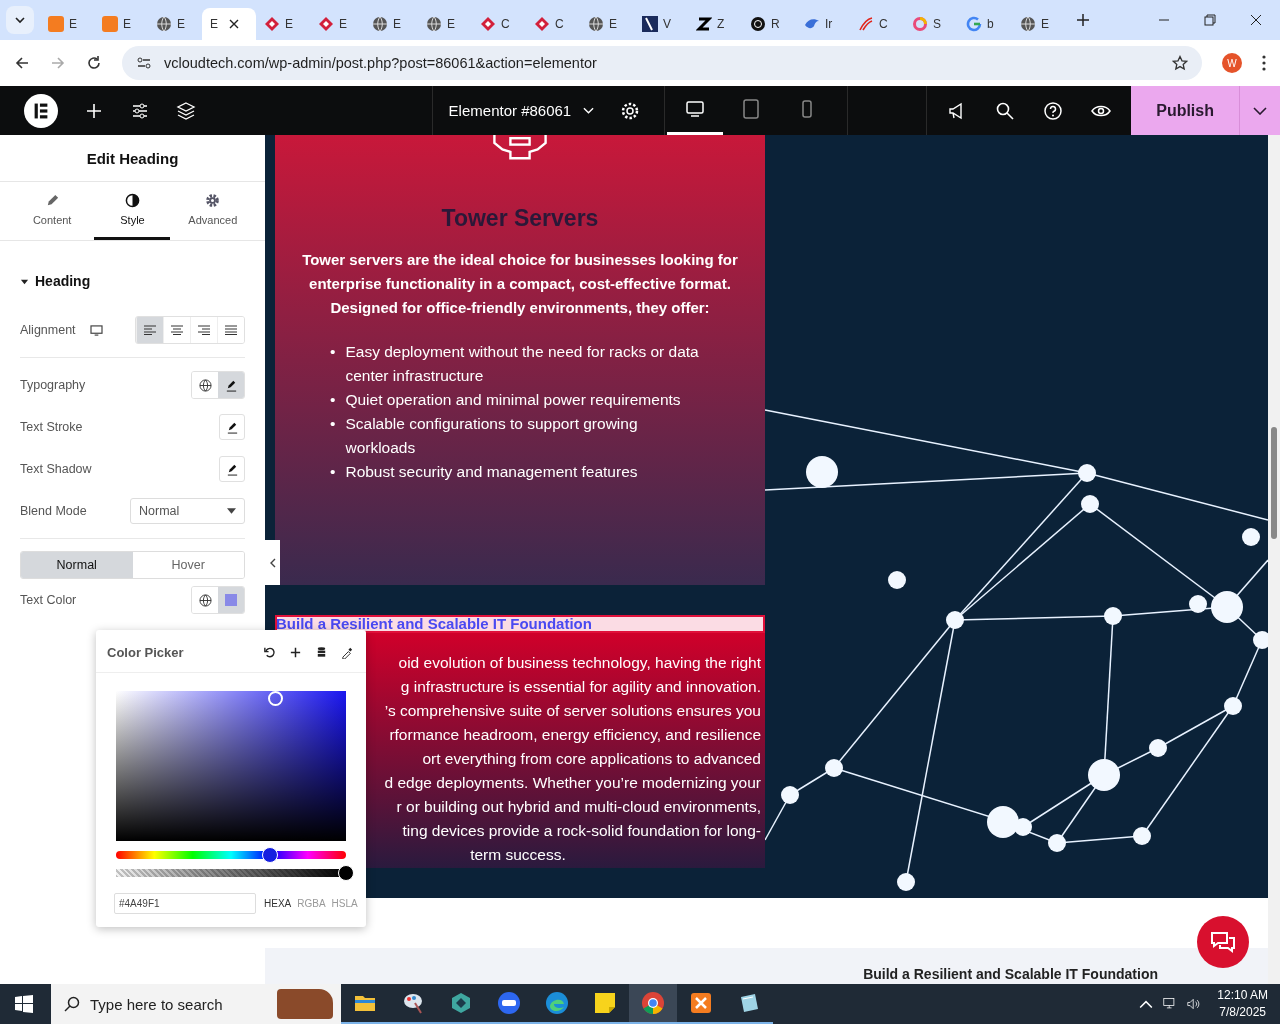 This screenshot has width=1280, height=1024. What do you see at coordinates (985, 24) in the screenshot?
I see `browser-tab: b` at bounding box center [985, 24].